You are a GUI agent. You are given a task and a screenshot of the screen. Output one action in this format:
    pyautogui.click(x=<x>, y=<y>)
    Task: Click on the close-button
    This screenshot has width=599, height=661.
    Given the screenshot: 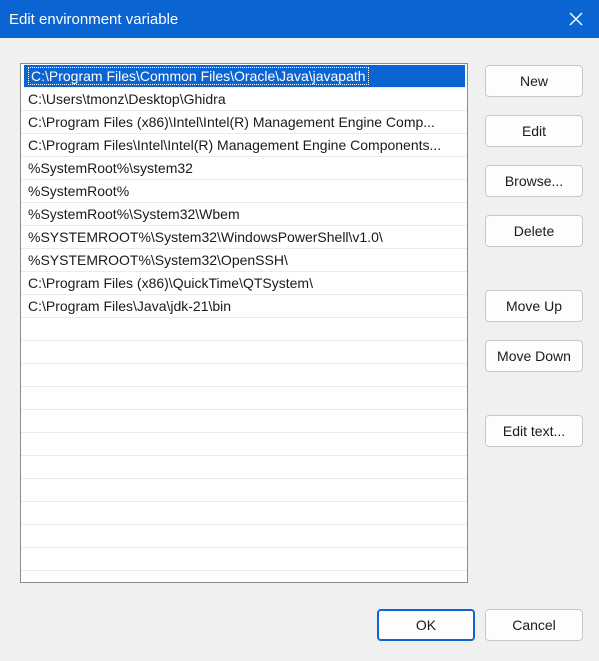 What is the action you would take?
    pyautogui.click(x=576, y=19)
    